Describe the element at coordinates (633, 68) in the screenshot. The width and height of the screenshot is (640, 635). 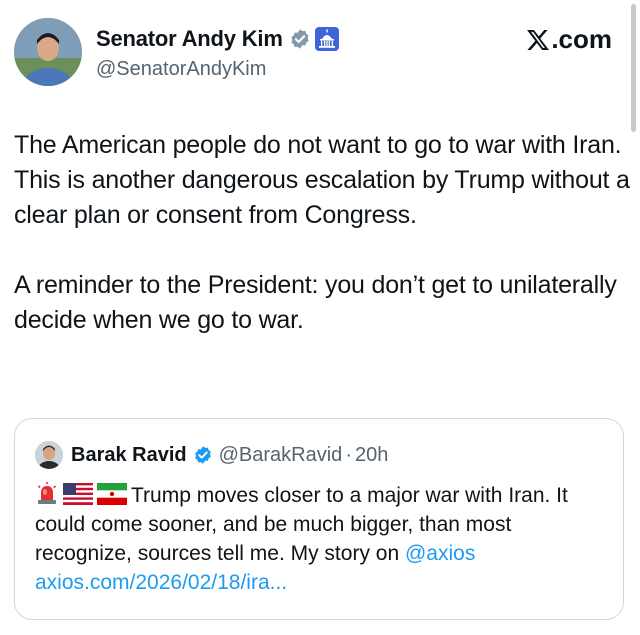
I see `scrollbar` at that location.